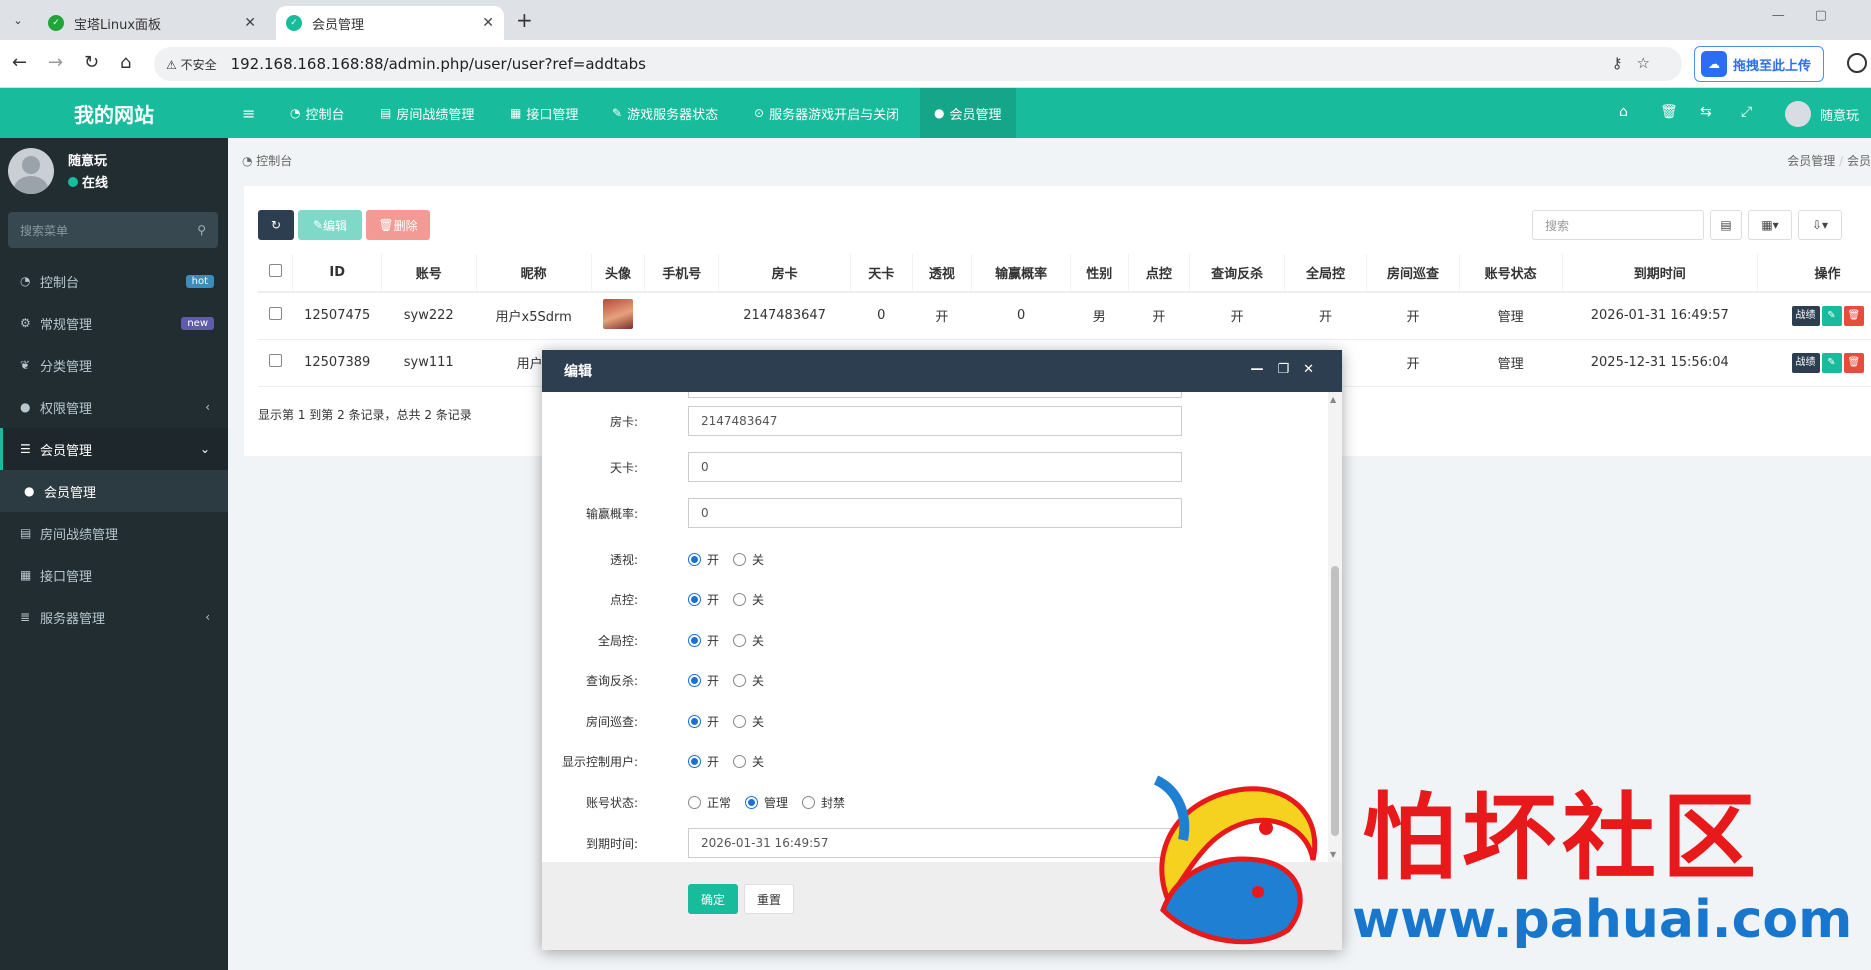 This screenshot has width=1871, height=970. Describe the element at coordinates (1099, 273) in the screenshot. I see `col-header: 性别` at that location.